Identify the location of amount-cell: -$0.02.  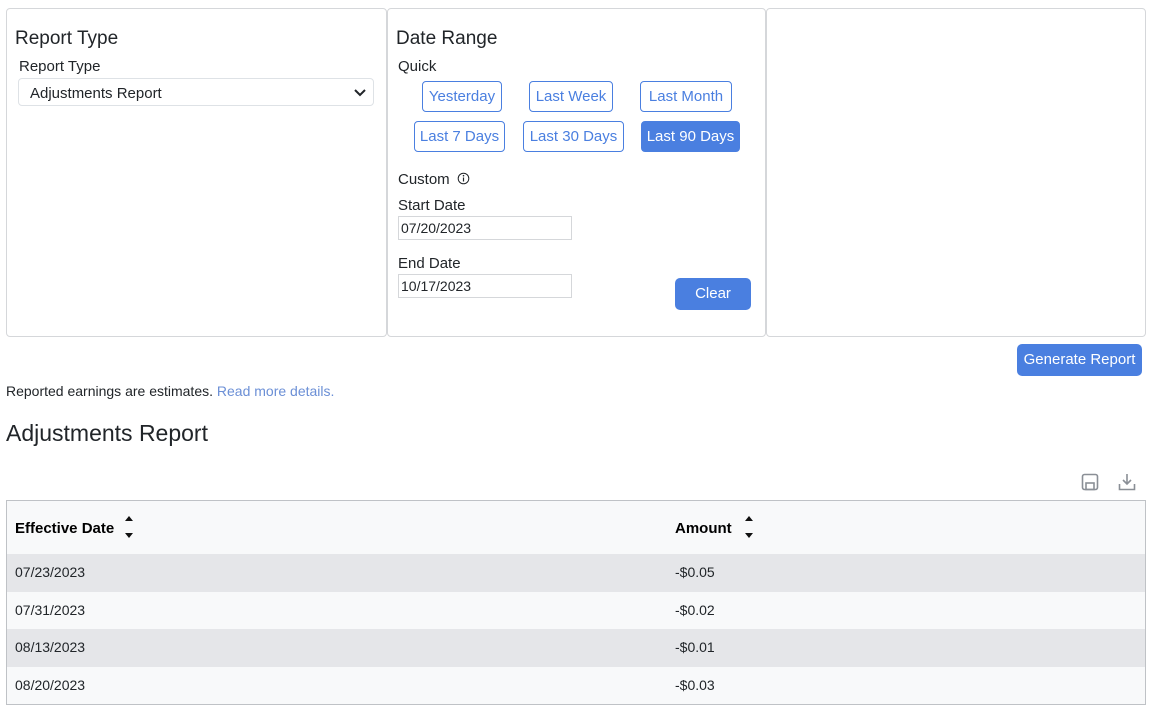
(695, 609).